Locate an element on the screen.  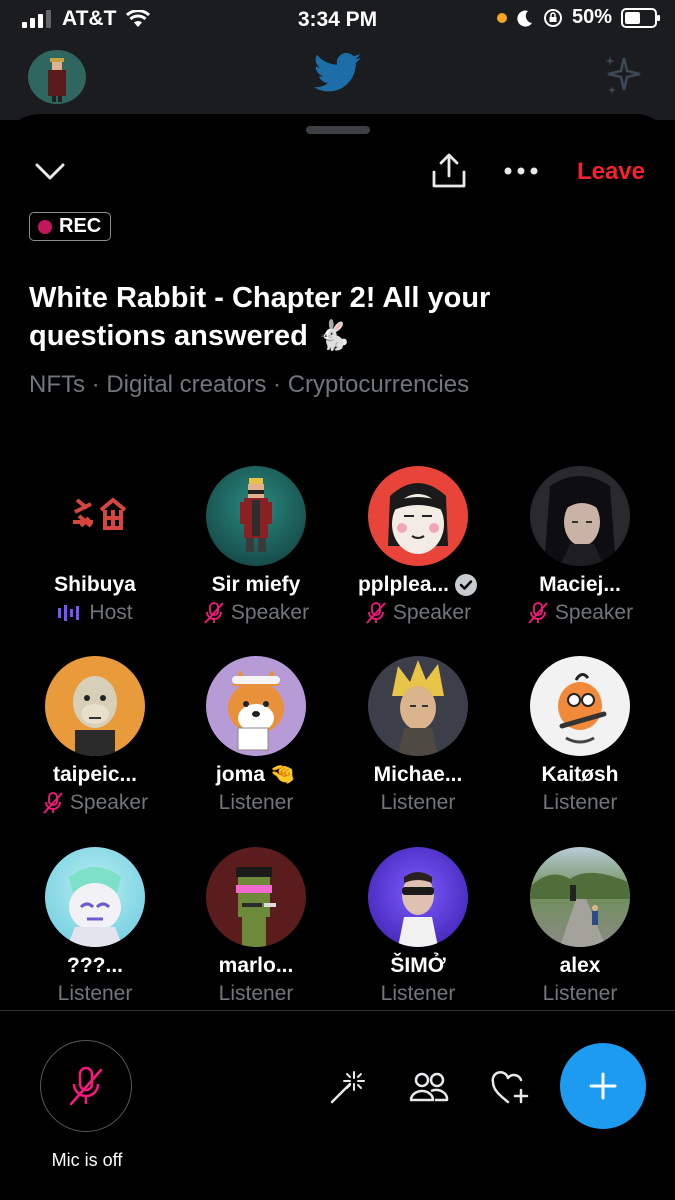
host-soundwave-icon is located at coordinates (69, 613).